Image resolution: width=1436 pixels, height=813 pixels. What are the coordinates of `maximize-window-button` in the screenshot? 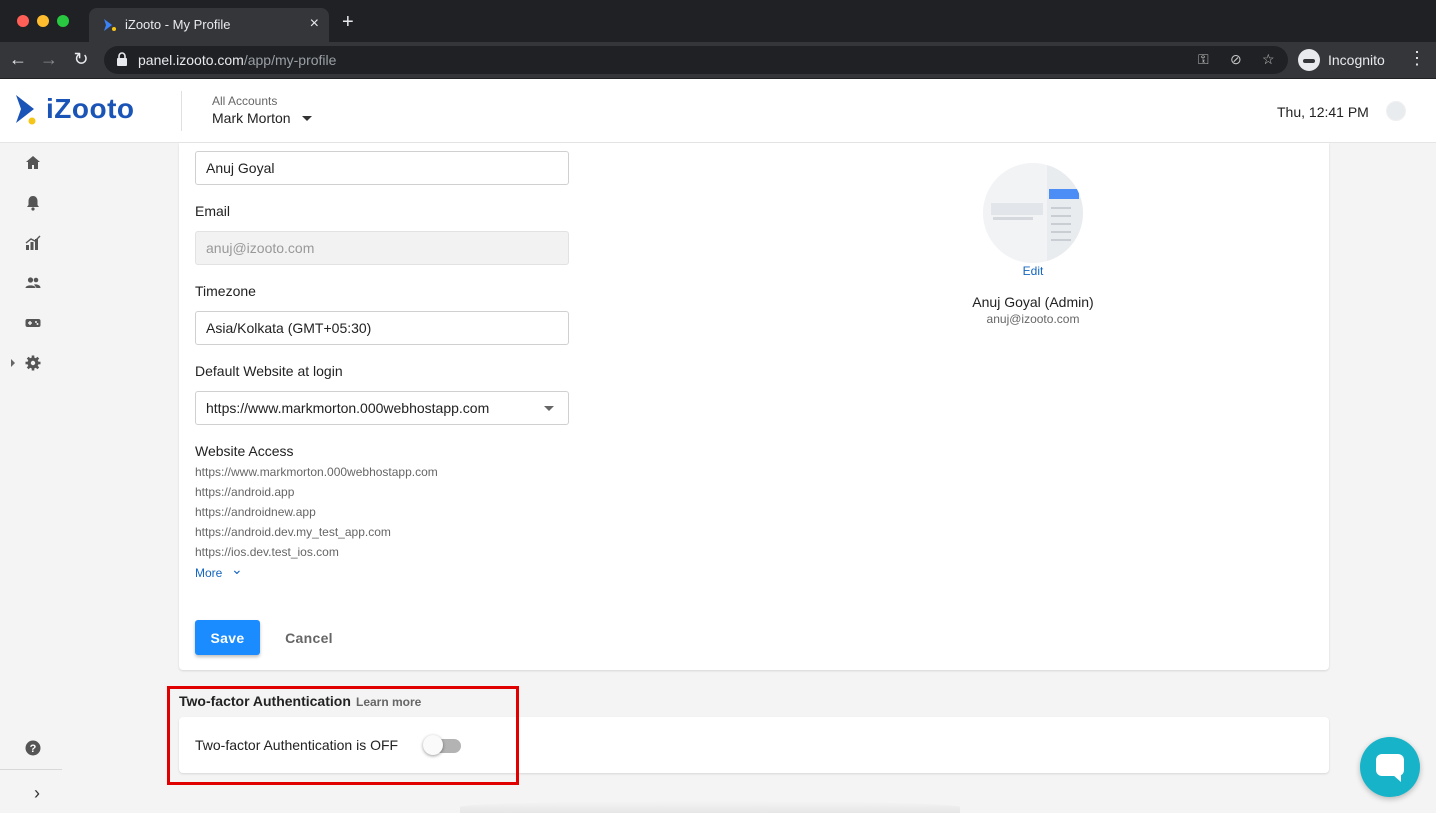 It's located at (63, 21).